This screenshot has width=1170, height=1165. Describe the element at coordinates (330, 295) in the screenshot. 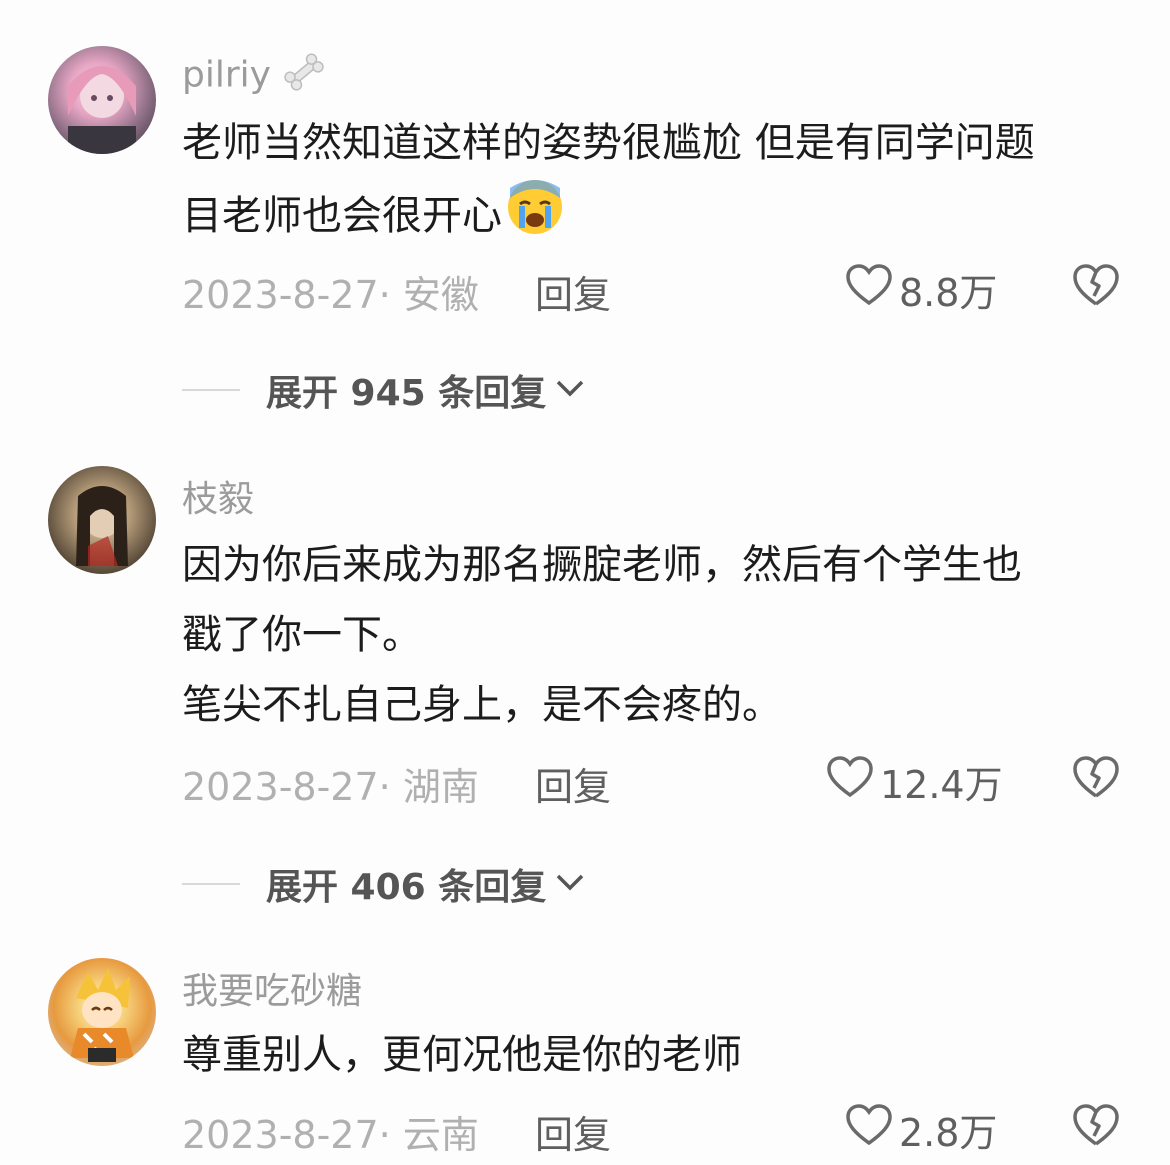

I see `comment-meta: 2023-8-27· 安徽` at that location.